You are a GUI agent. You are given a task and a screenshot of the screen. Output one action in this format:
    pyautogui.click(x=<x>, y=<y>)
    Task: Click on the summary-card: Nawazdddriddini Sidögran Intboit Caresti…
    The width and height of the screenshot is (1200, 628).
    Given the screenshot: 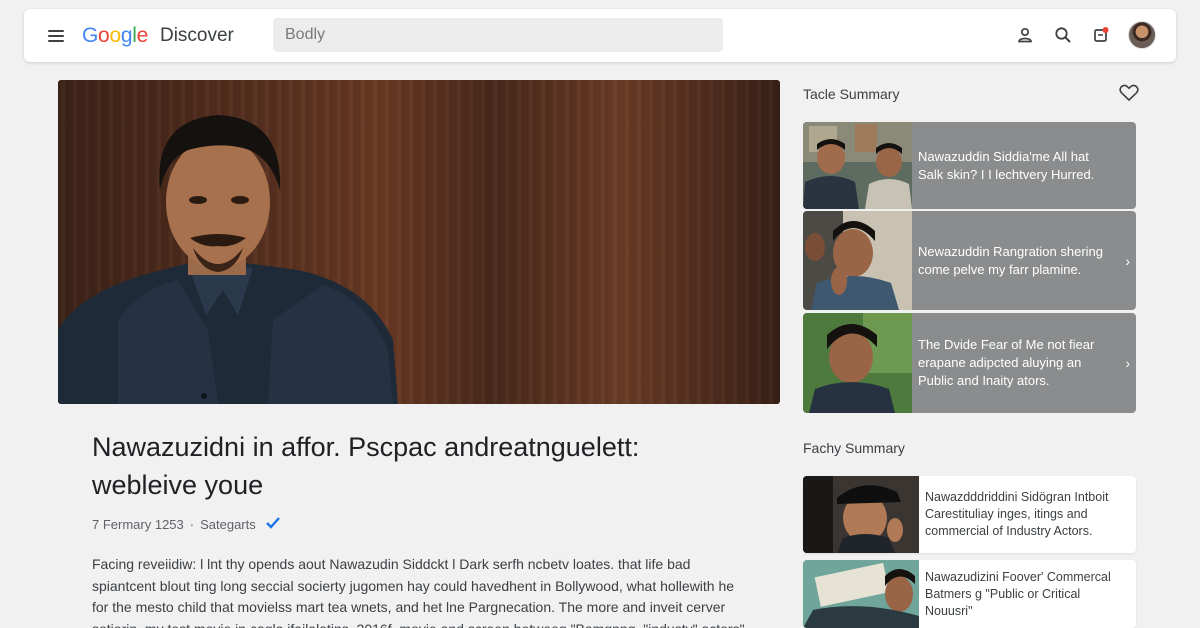 What is the action you would take?
    pyautogui.click(x=969, y=514)
    